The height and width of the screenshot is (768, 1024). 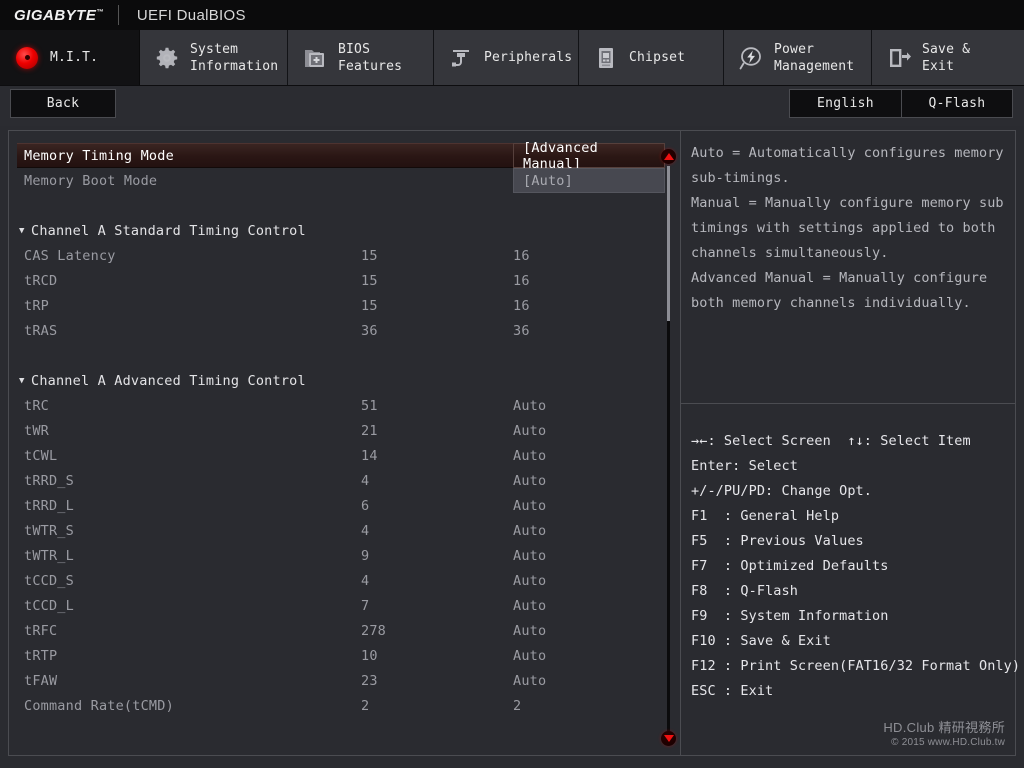 I want to click on settings-row: tWTR_S 4 Auto, so click(x=334, y=530).